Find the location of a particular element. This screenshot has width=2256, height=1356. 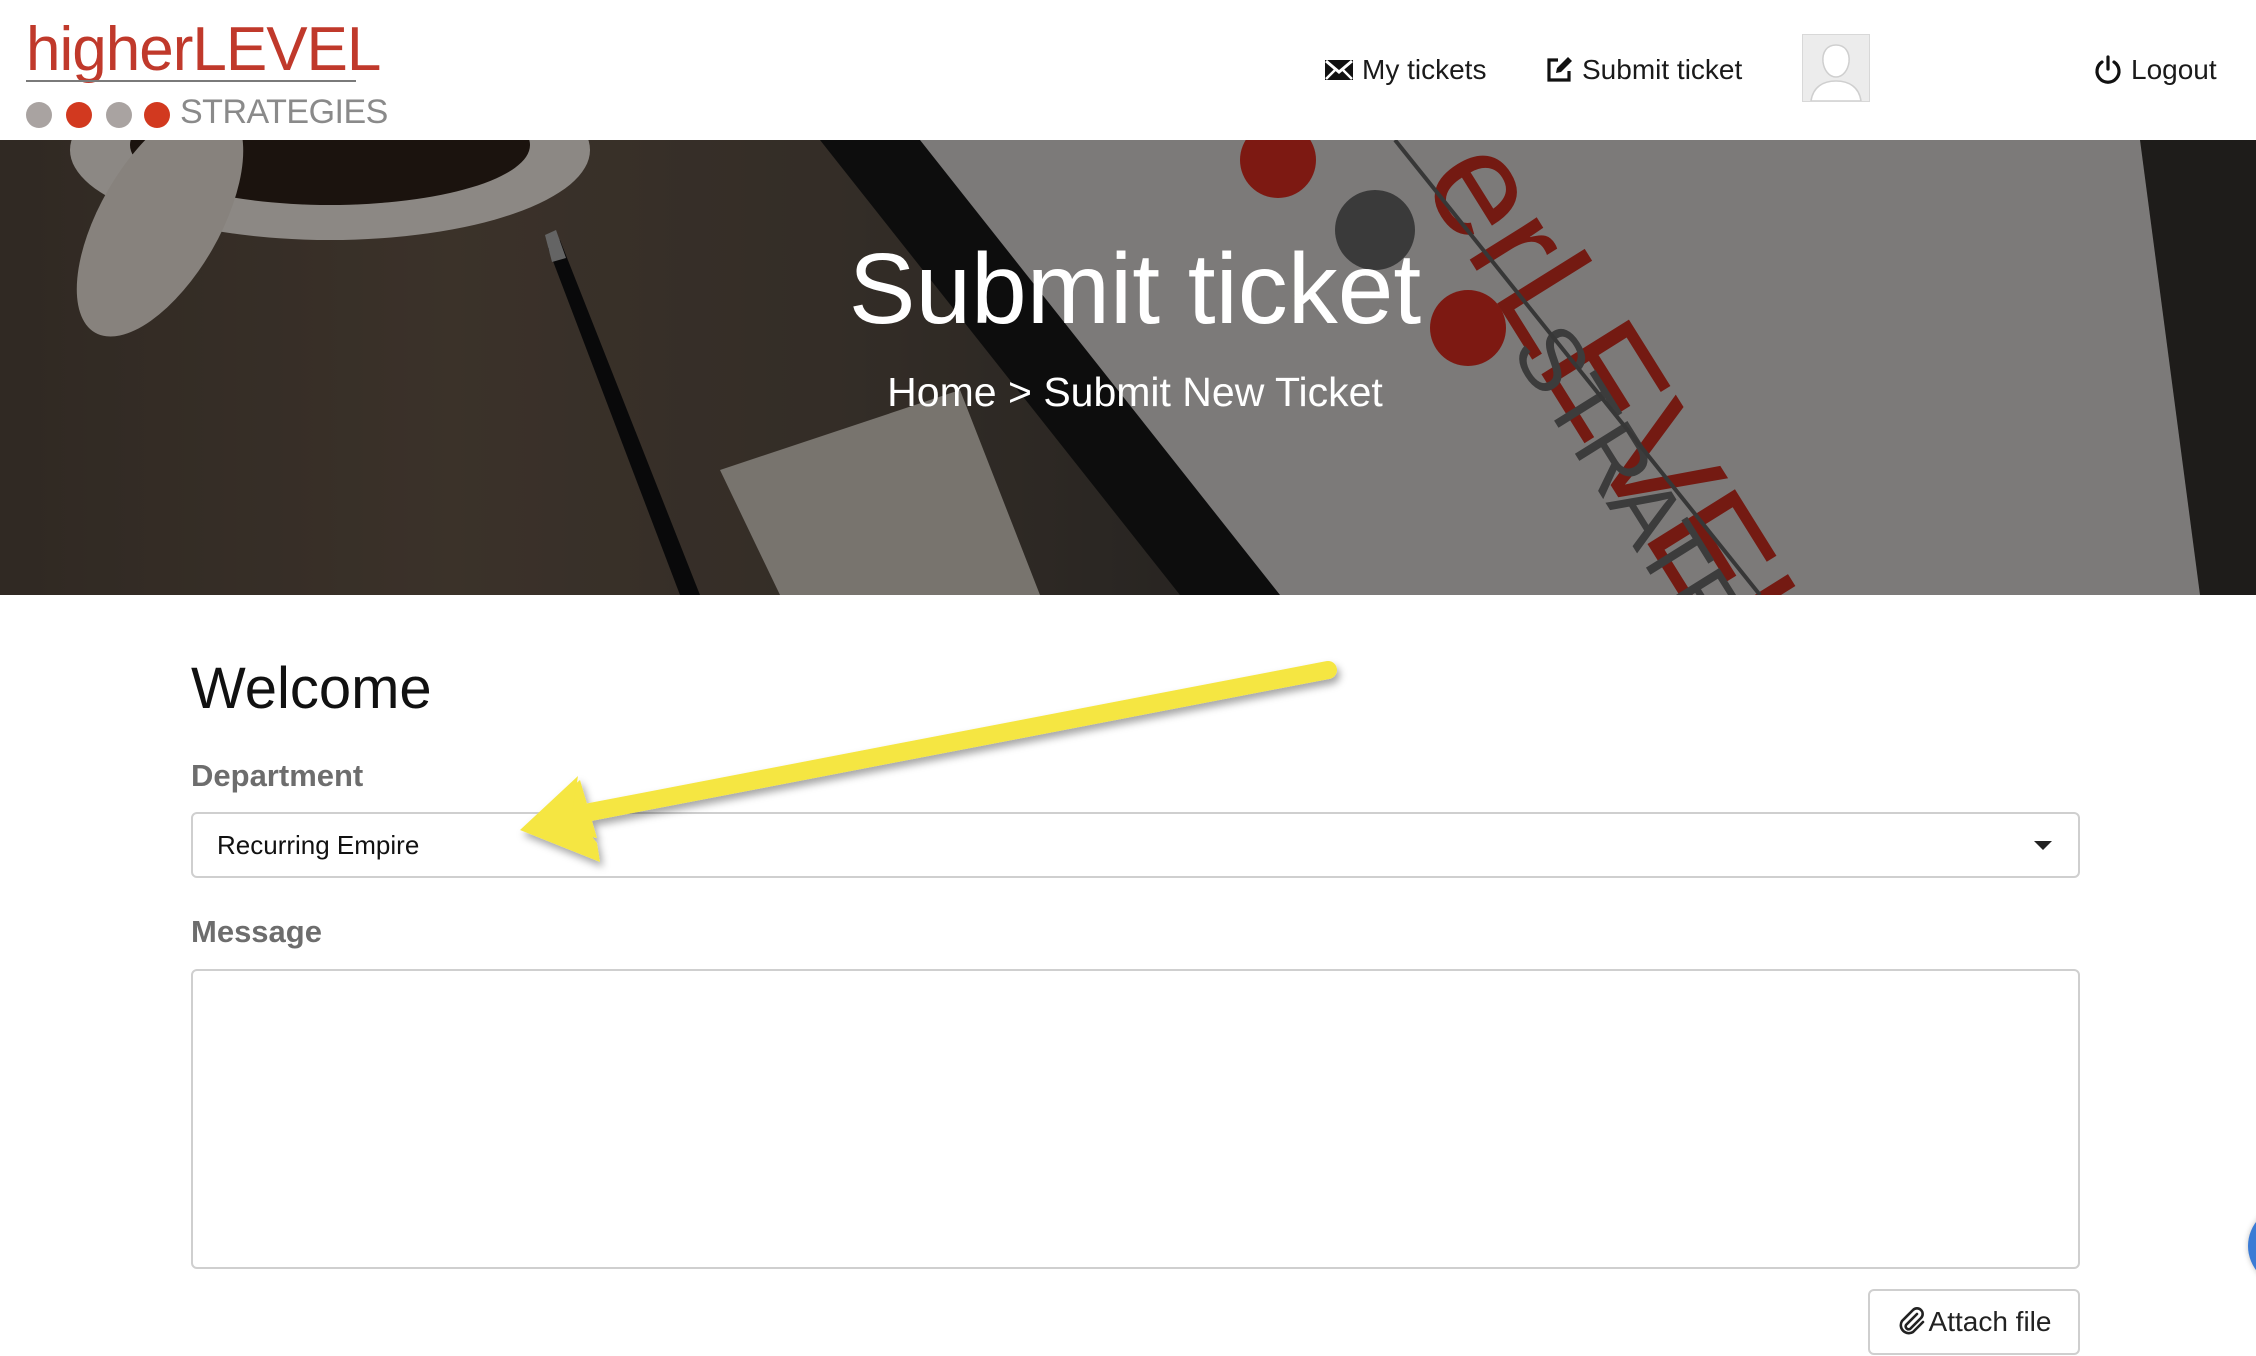

user-silhouette-icon is located at coordinates (1836, 68).